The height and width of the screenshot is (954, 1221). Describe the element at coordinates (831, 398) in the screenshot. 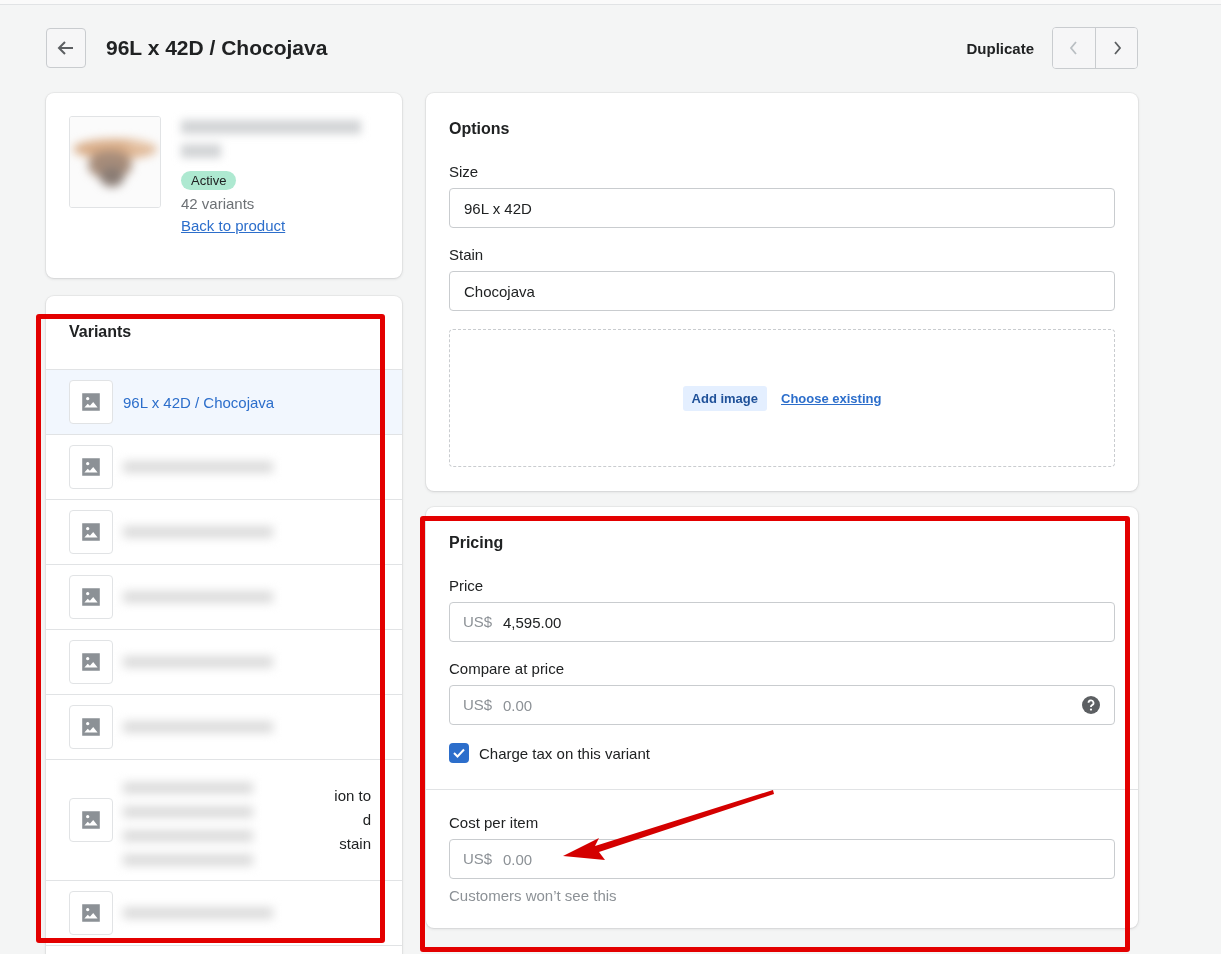

I see `choose-existing-link: Choose existing` at that location.